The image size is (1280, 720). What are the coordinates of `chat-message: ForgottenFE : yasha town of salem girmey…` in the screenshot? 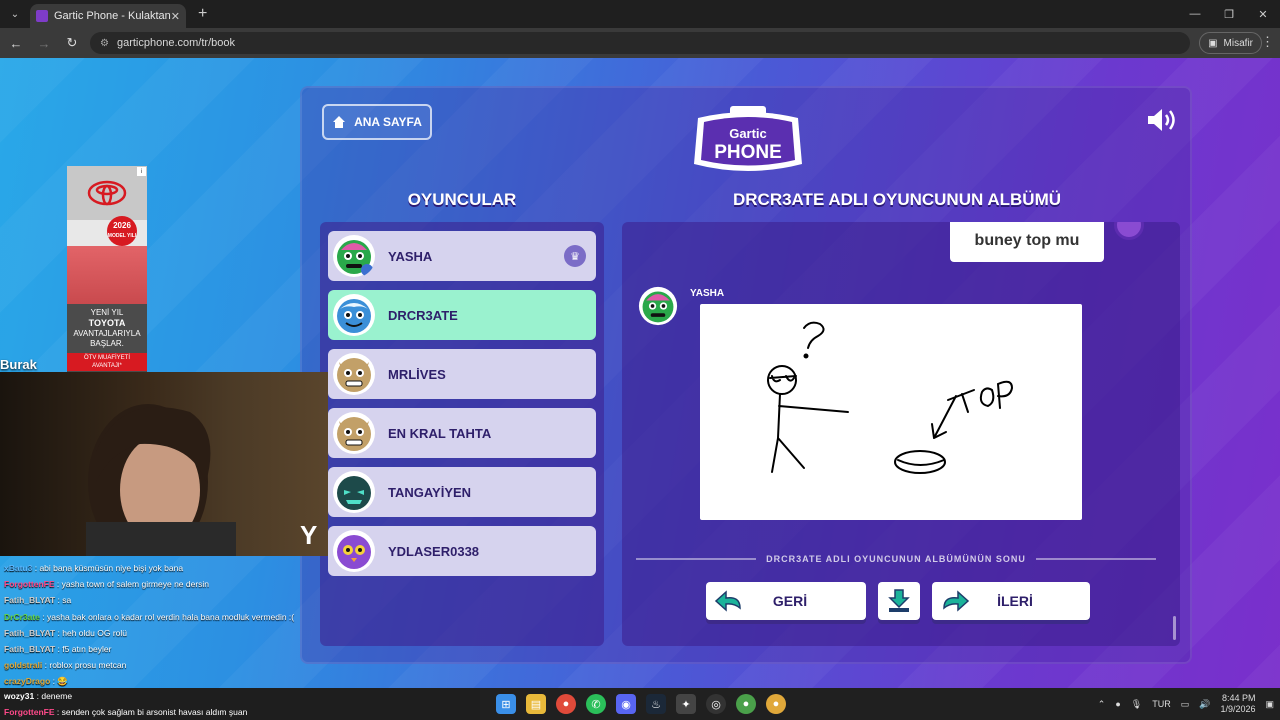 It's located at (107, 584).